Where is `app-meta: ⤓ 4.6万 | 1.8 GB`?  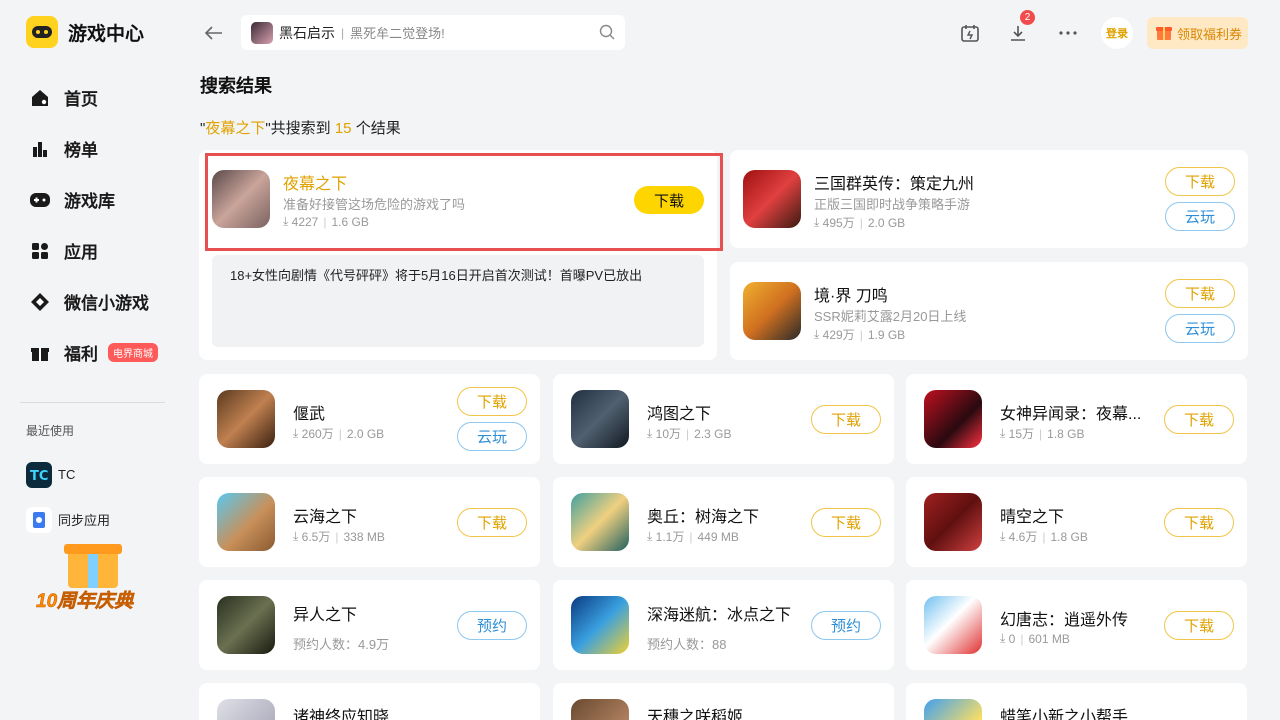
app-meta: ⤓ 4.6万 | 1.8 GB is located at coordinates (1044, 536).